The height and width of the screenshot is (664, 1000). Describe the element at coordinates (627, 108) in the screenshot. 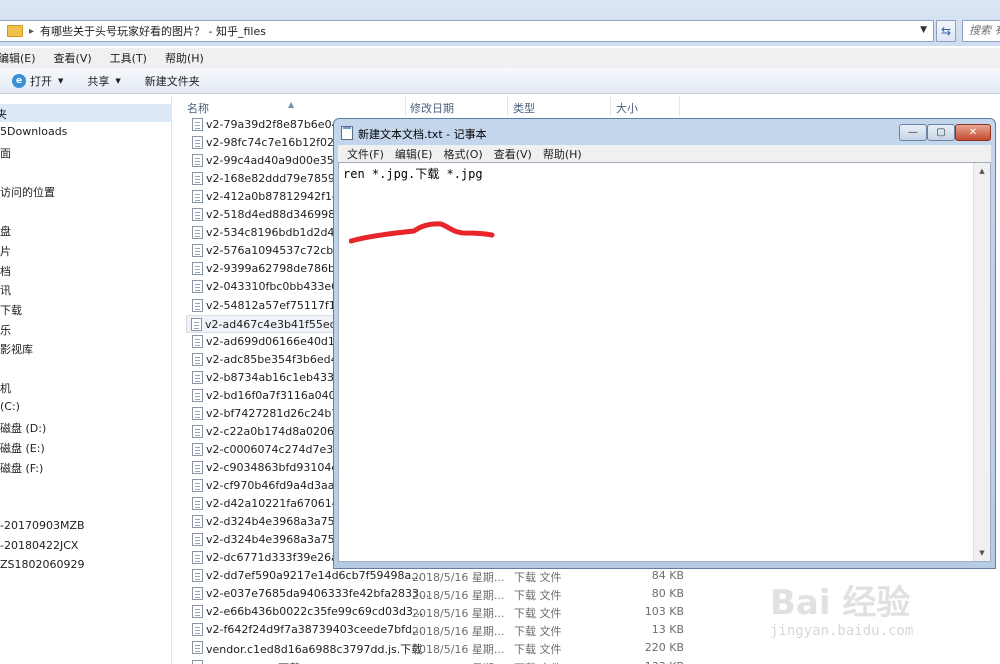

I see `column-size: 大小` at that location.